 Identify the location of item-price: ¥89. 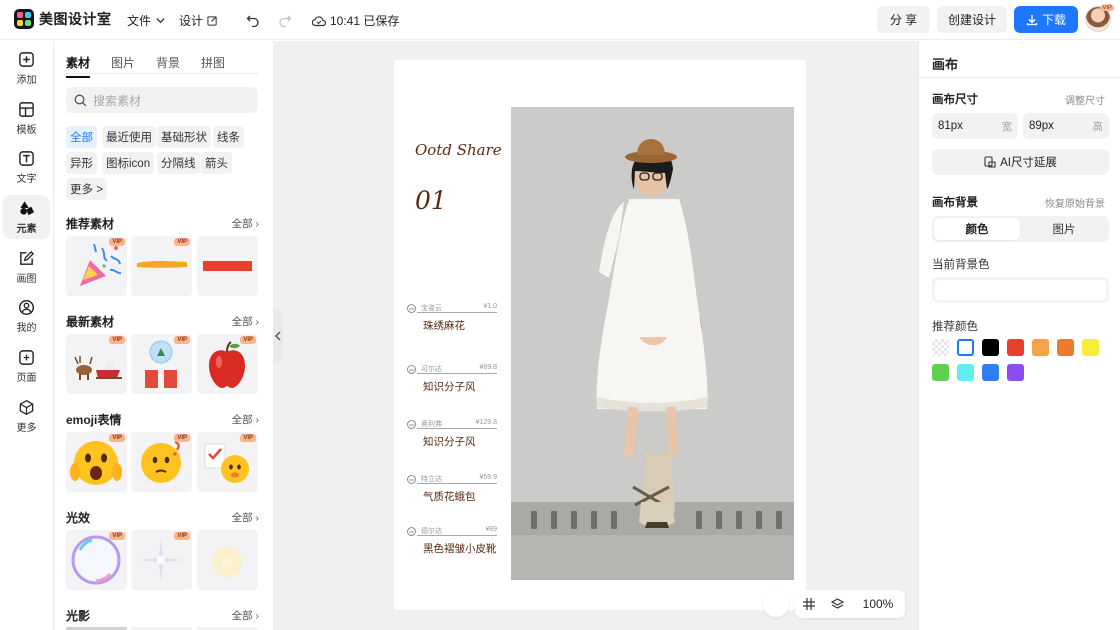
(491, 529).